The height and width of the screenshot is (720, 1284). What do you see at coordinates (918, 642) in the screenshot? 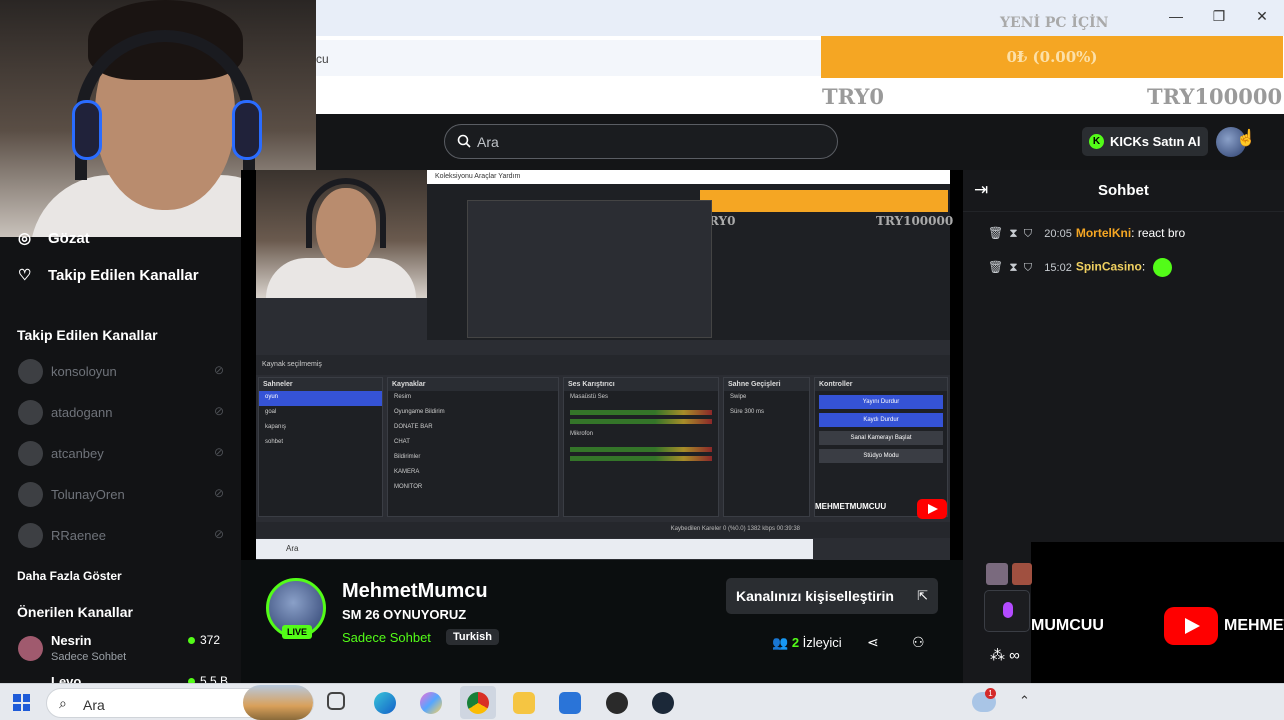
I see `follow-user-icon: ⚇` at bounding box center [918, 642].